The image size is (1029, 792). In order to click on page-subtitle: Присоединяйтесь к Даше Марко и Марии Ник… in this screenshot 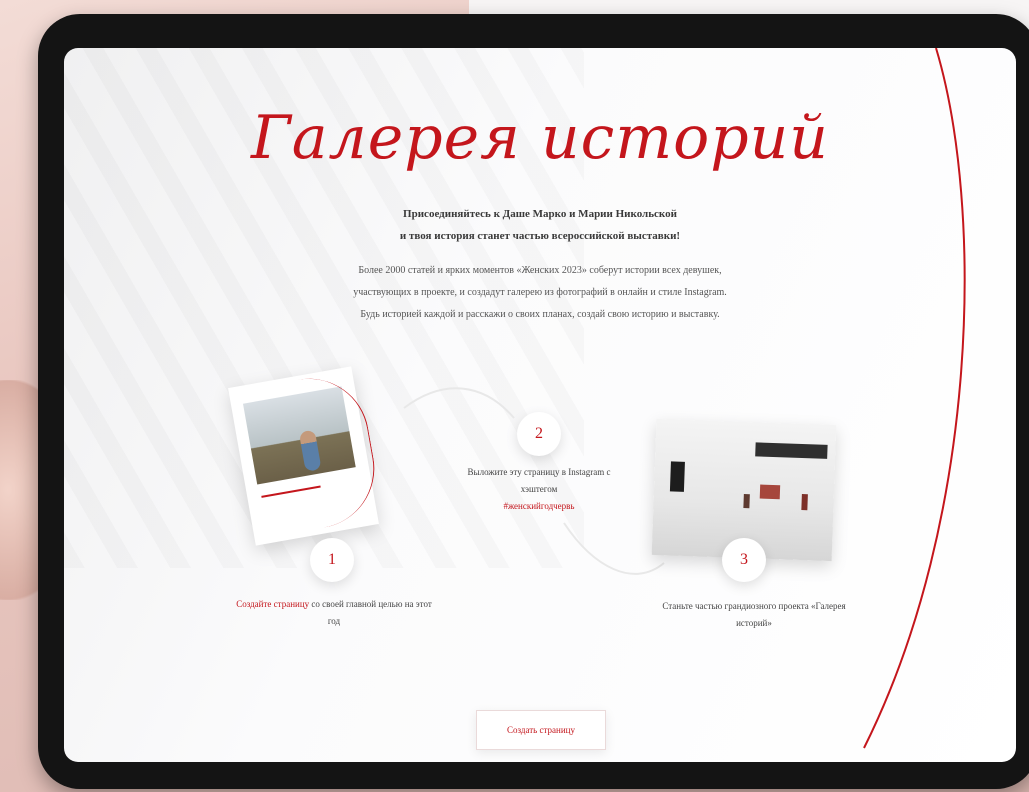, I will do `click(540, 225)`.